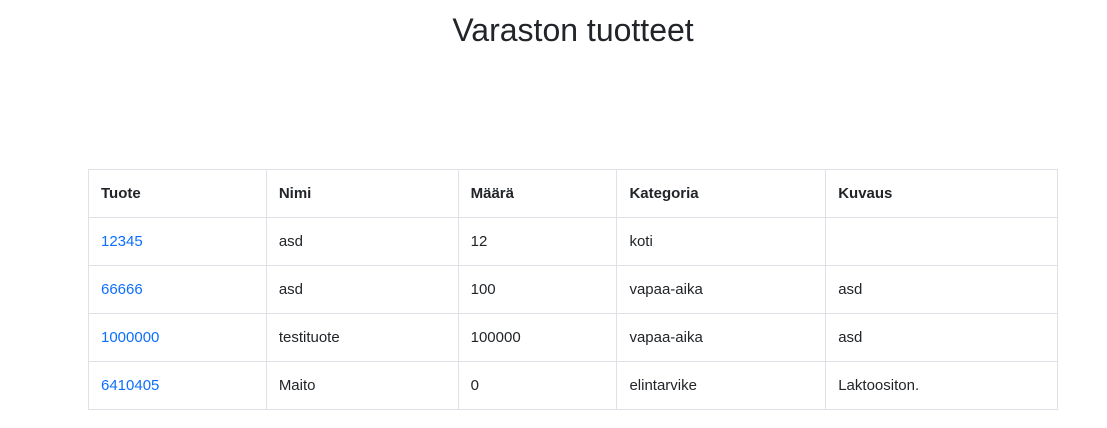  Describe the element at coordinates (941, 193) in the screenshot. I see `column-header-kuvaus: Kuvaus` at that location.